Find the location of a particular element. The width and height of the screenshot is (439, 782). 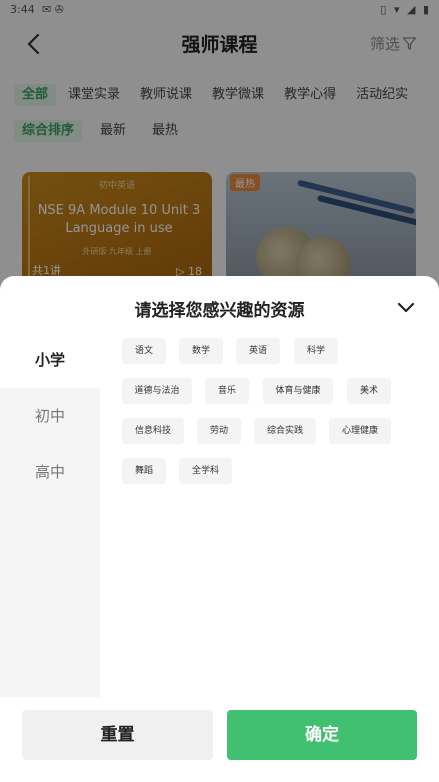

subject-chip: 综合实践 is located at coordinates (285, 431).